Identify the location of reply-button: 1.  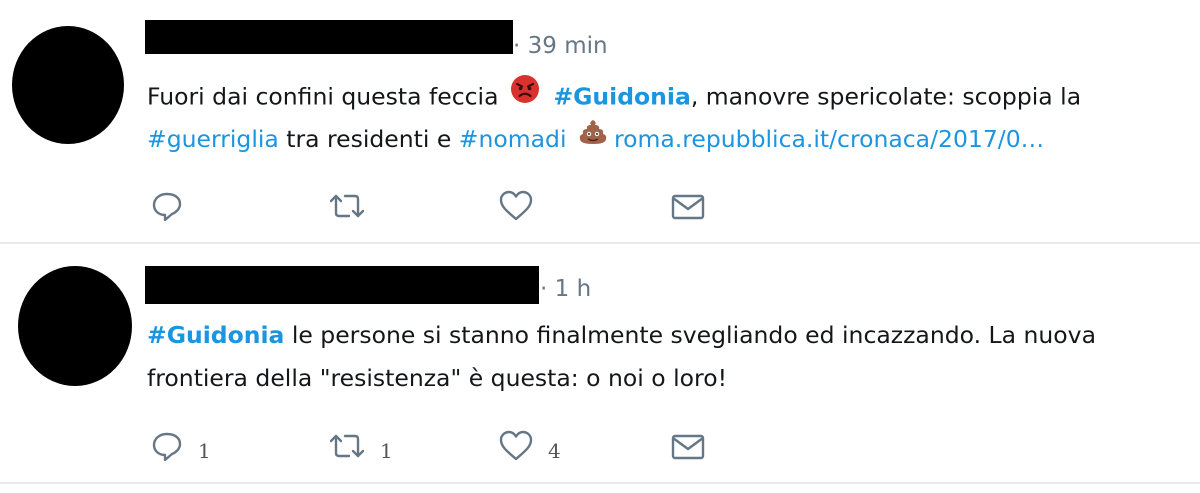
(180, 446).